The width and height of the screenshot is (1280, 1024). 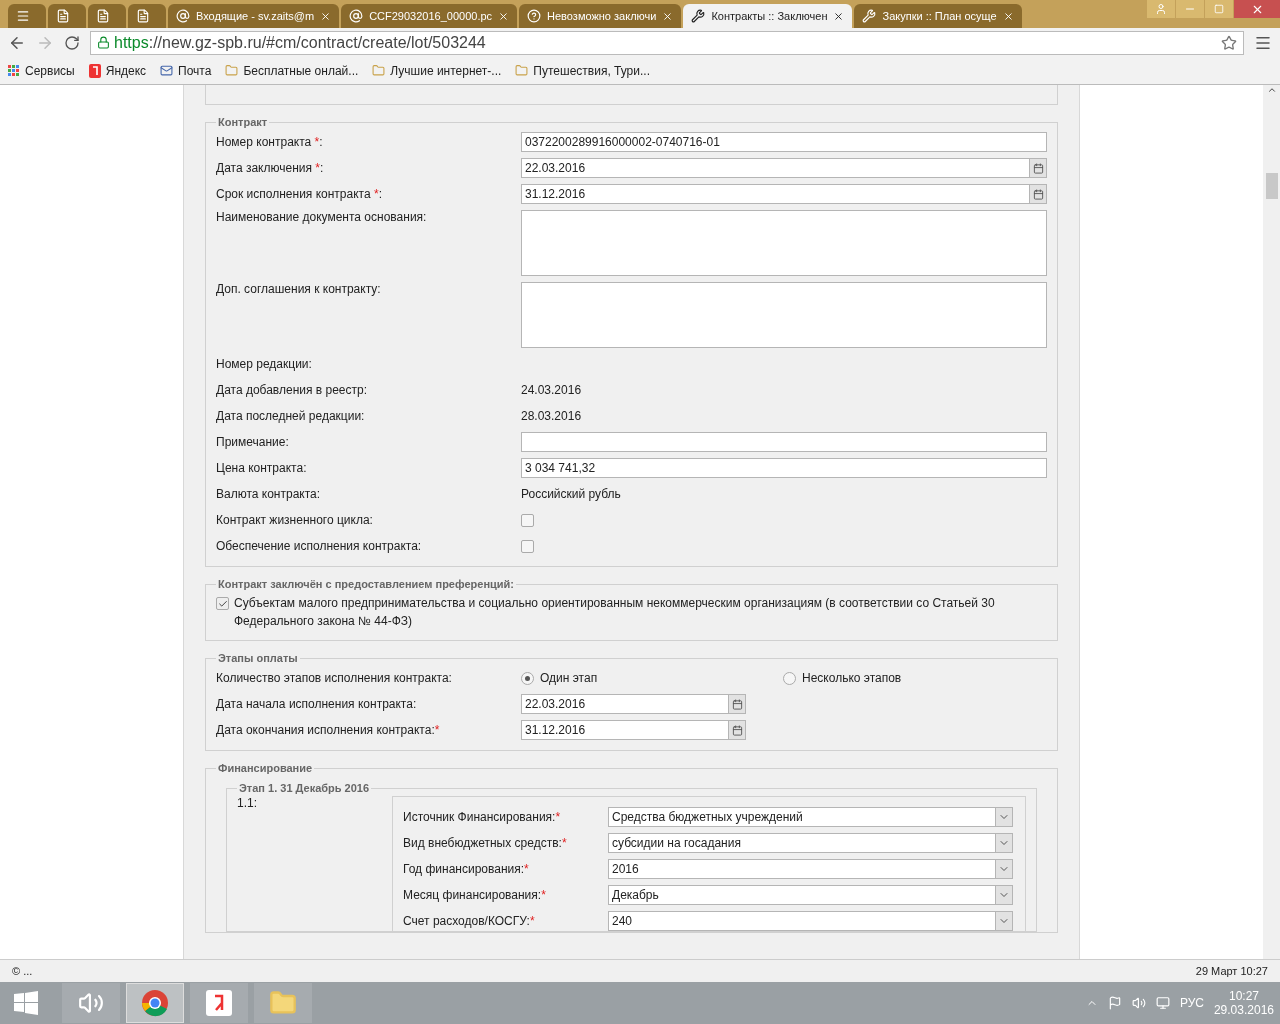 What do you see at coordinates (784, 442) in the screenshot?
I see `text-field` at bounding box center [784, 442].